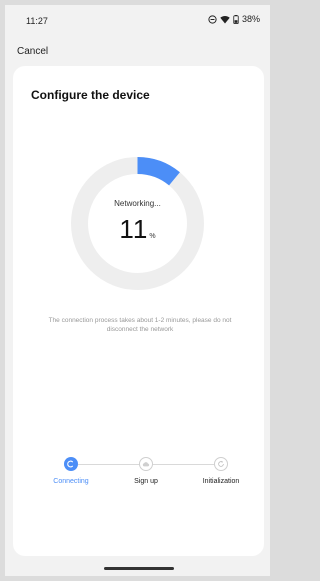  I want to click on status-time: 11:27, so click(37, 21).